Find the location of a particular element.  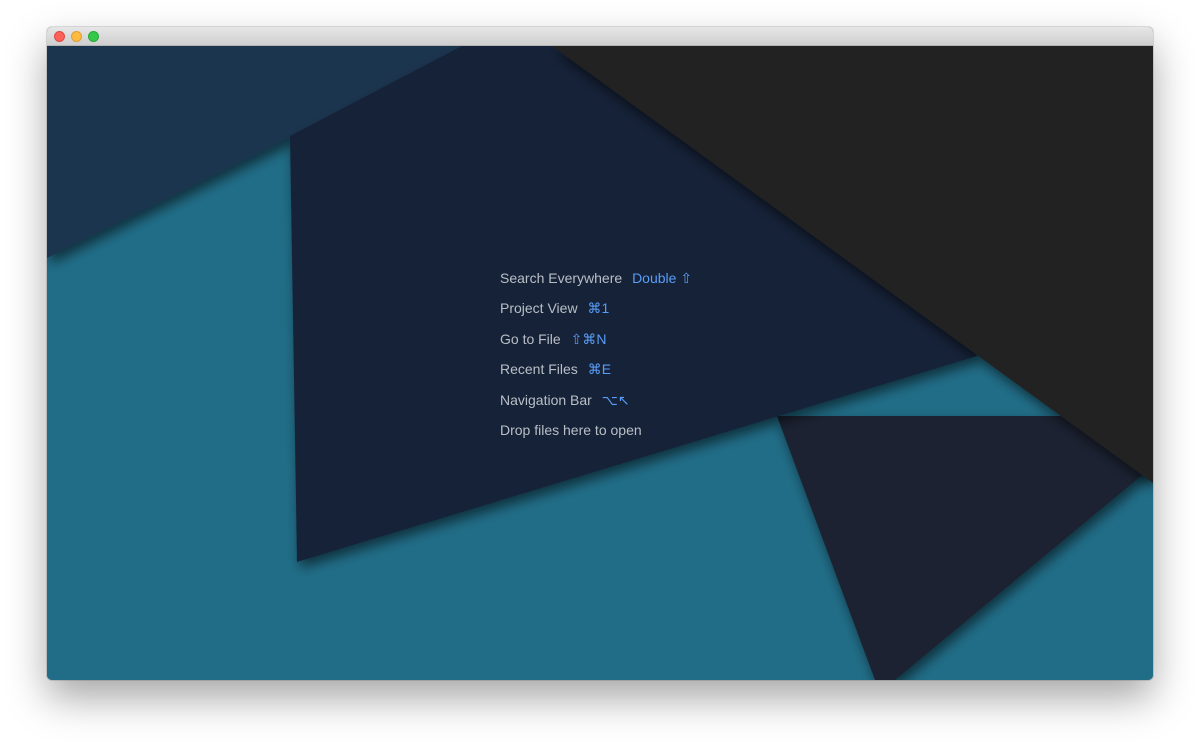

hint-label: Recent Files is located at coordinates (539, 369).